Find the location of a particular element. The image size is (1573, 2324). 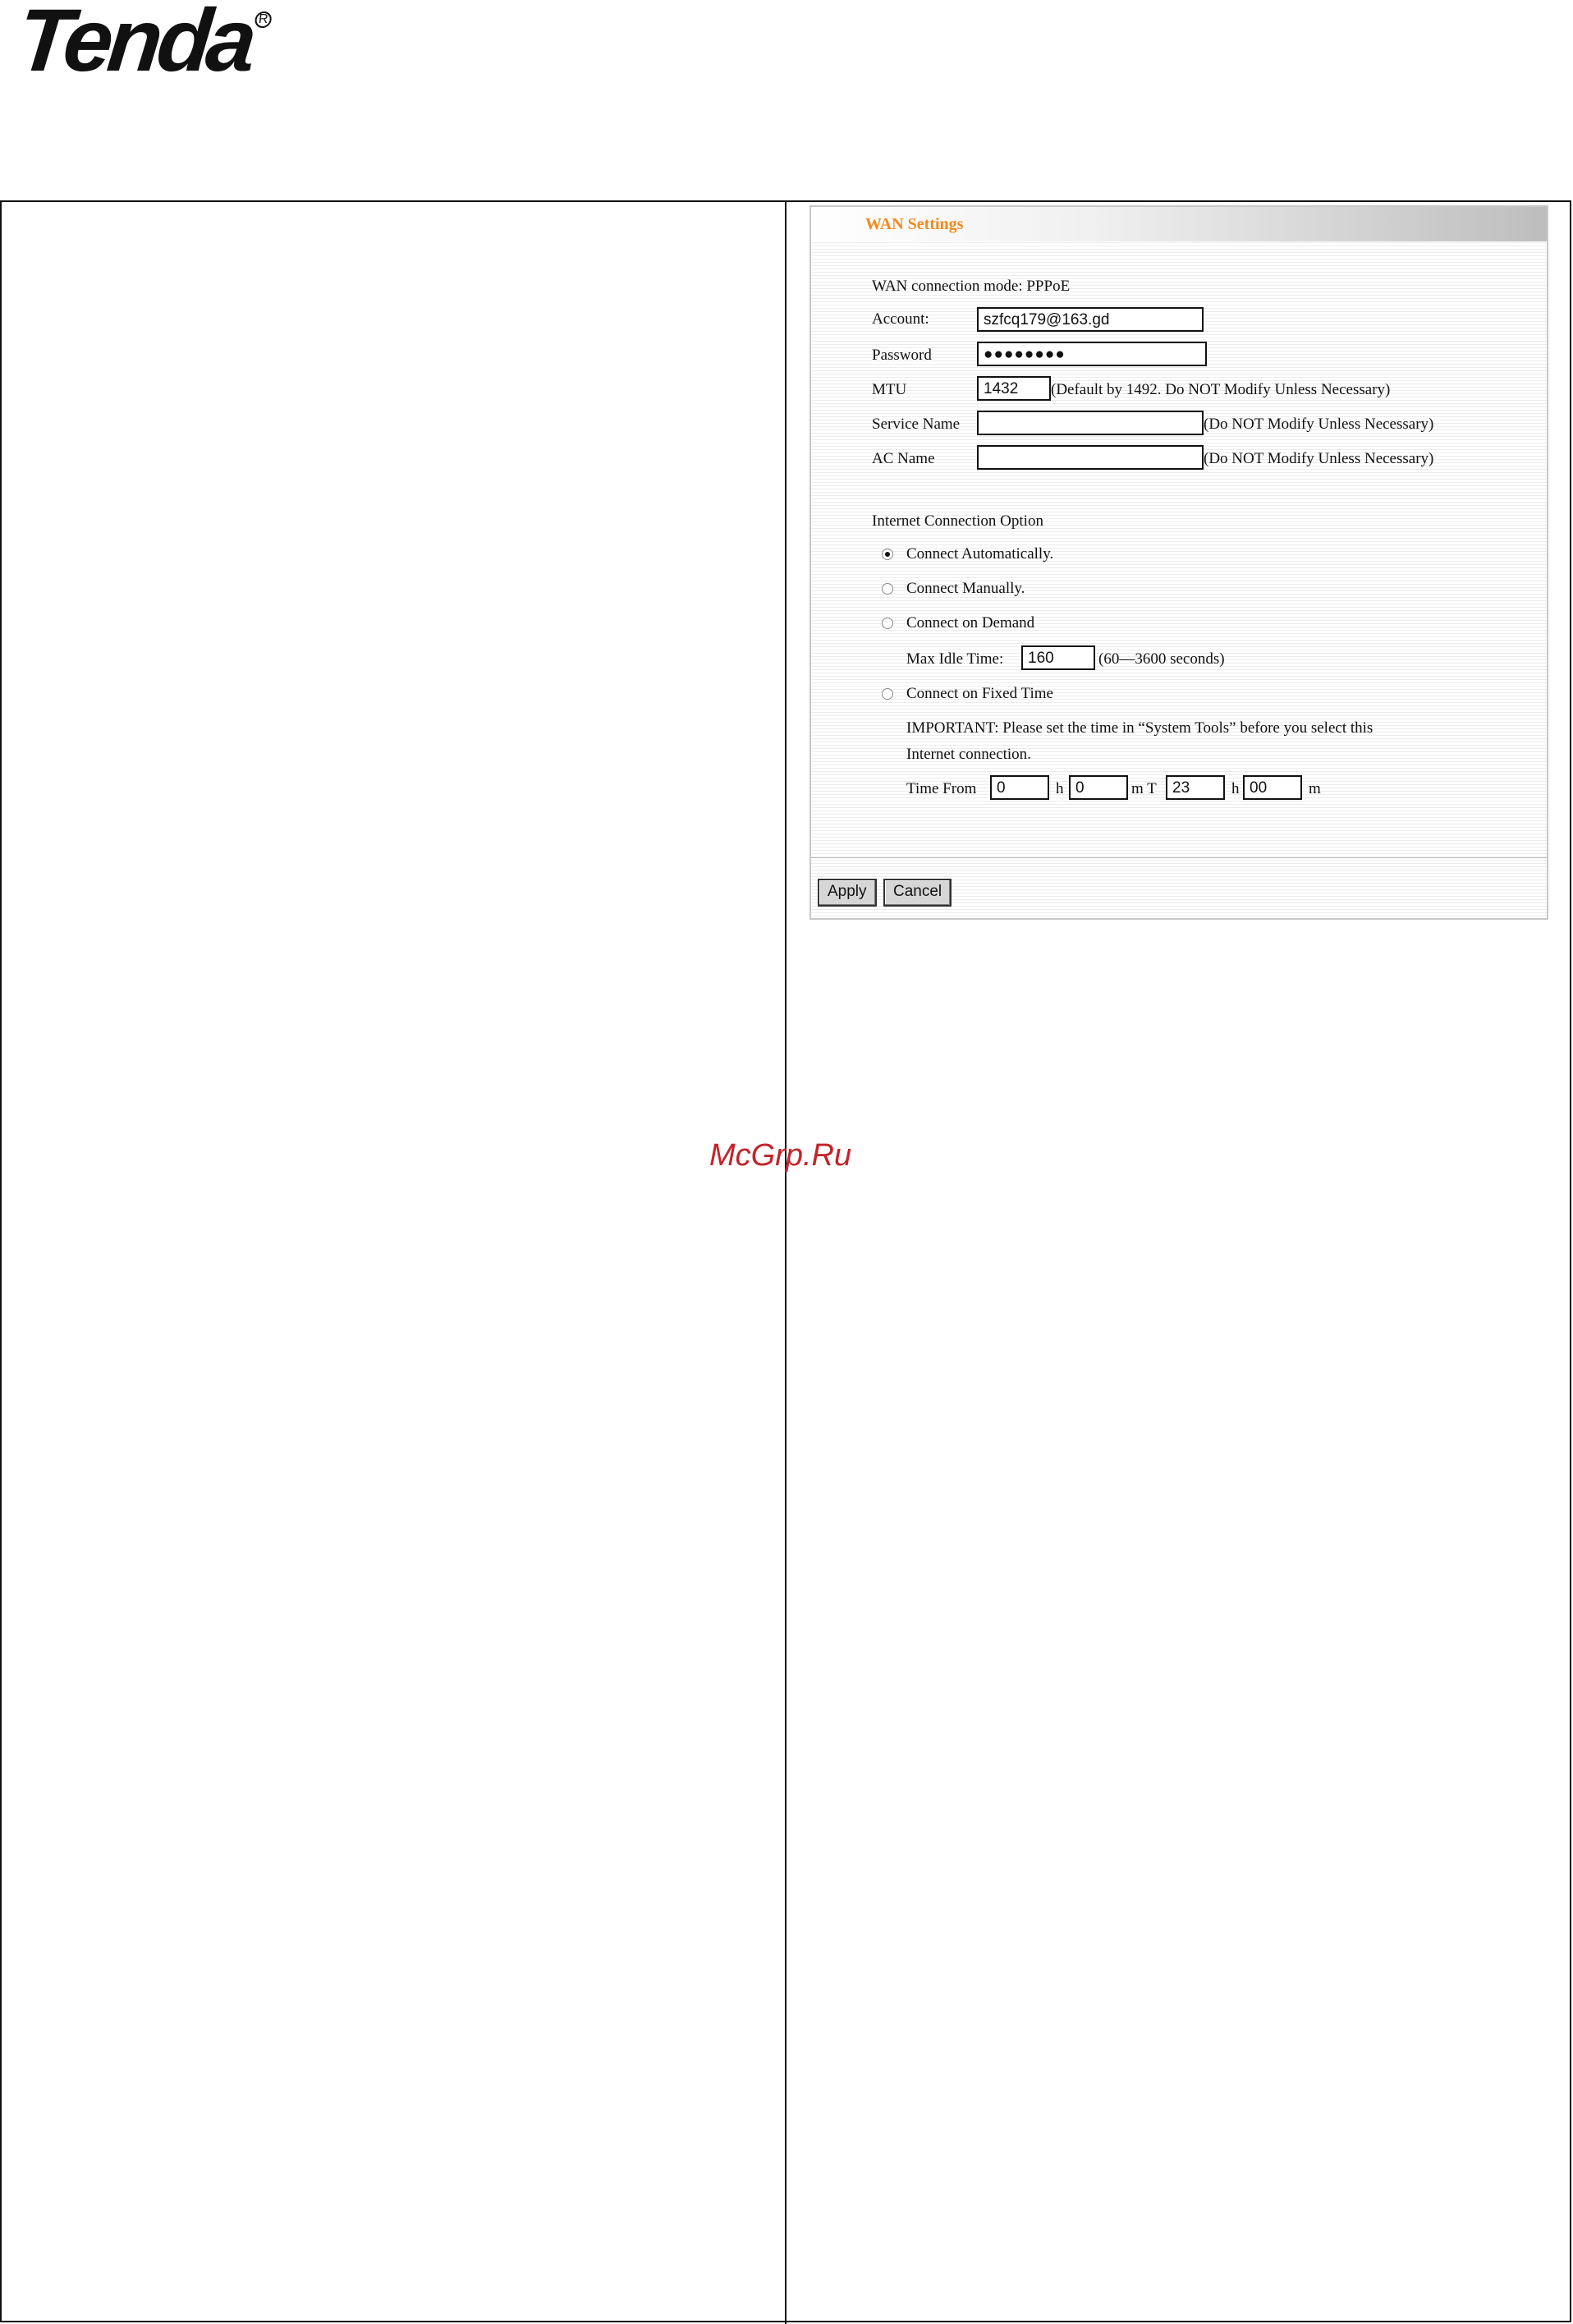

time-from-label: Time From is located at coordinates (941, 788).